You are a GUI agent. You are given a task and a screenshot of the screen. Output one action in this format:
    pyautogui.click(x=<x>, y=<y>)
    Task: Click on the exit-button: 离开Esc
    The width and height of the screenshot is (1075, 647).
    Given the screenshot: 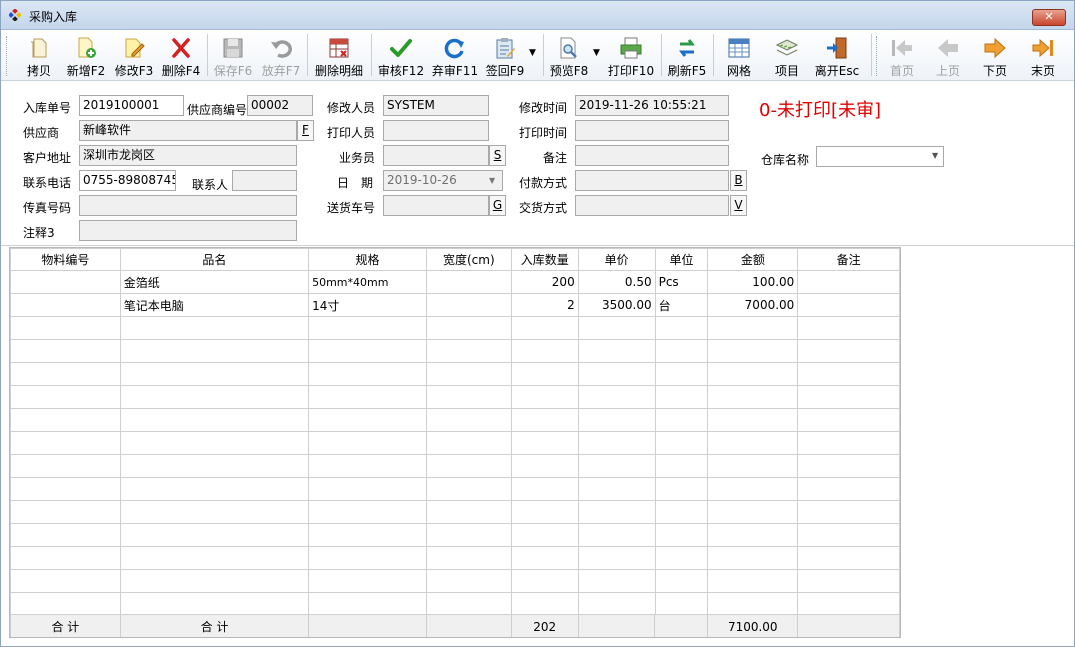 What is the action you would take?
    pyautogui.click(x=837, y=55)
    